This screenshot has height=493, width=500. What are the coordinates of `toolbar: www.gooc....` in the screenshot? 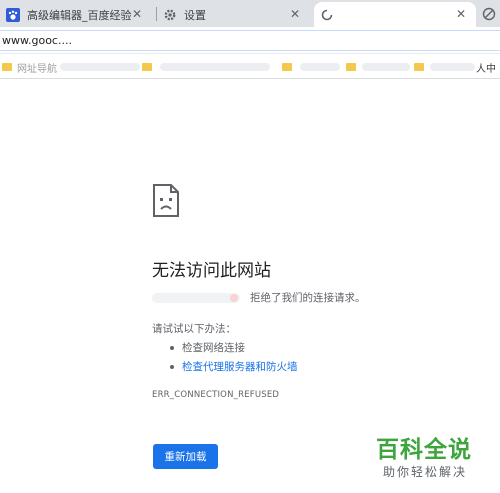 It's located at (250, 40).